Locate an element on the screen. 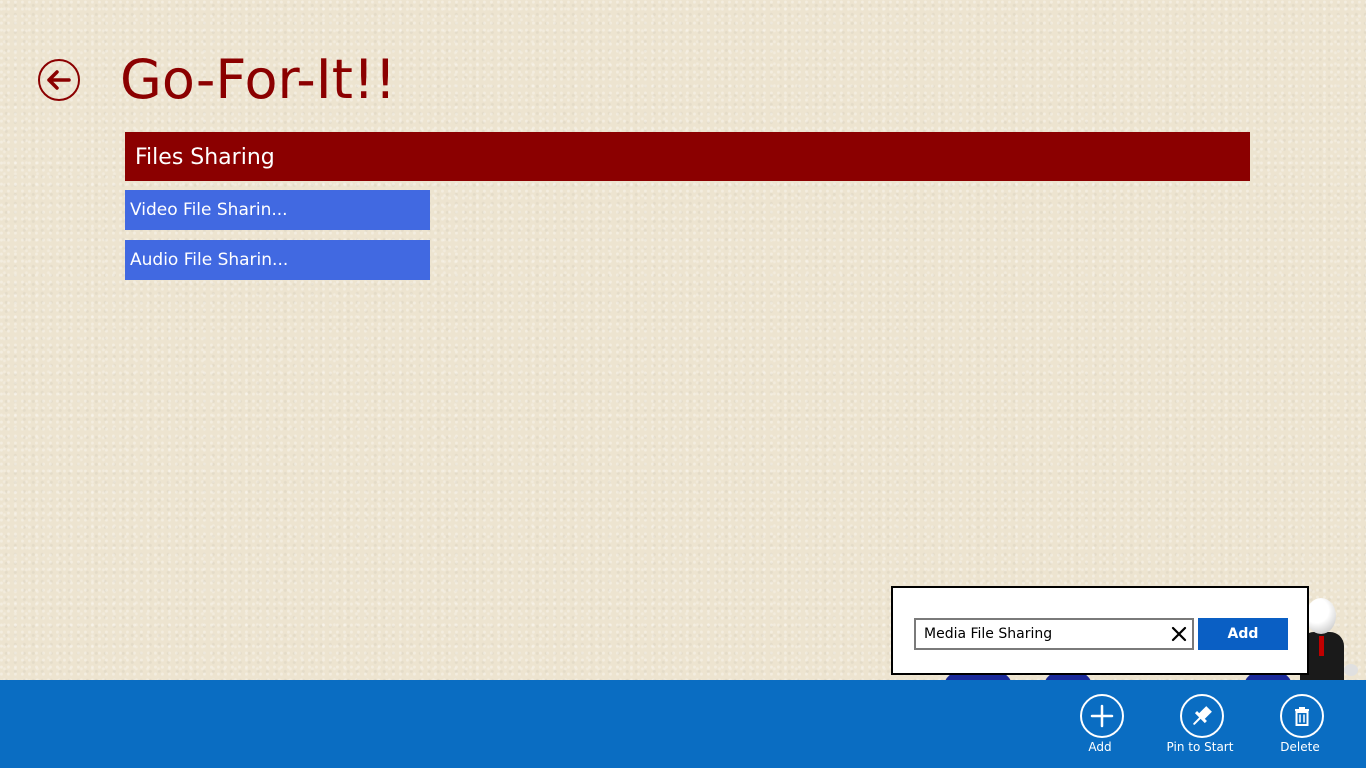 Image resolution: width=1366 pixels, height=768 pixels. app-bar: Add Pin to Start Delete is located at coordinates (683, 724).